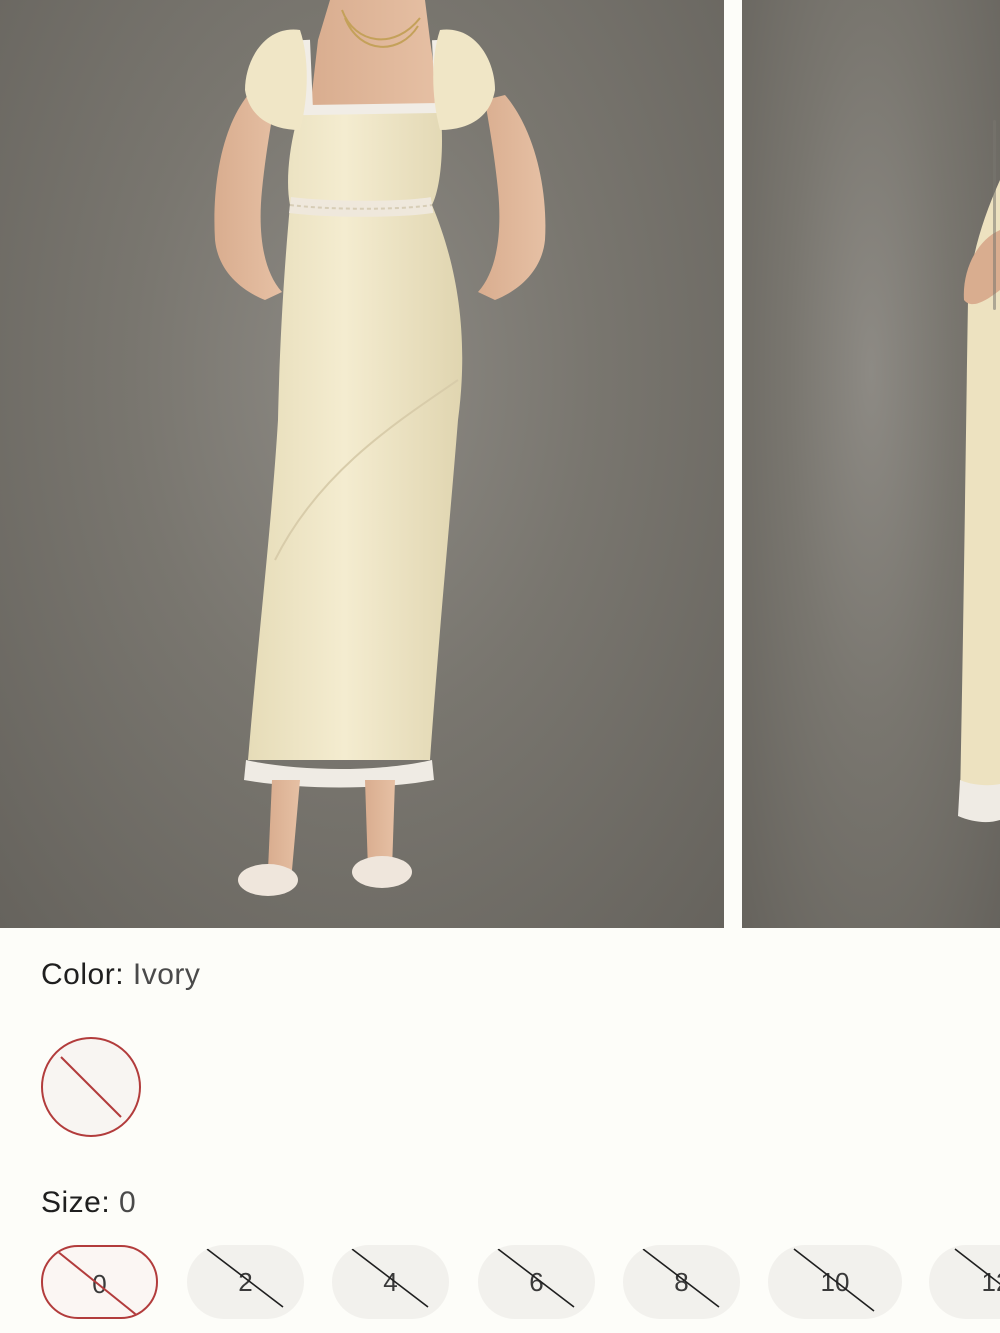 The width and height of the screenshot is (1000, 1333). I want to click on size-button-2: 2, so click(245, 1282).